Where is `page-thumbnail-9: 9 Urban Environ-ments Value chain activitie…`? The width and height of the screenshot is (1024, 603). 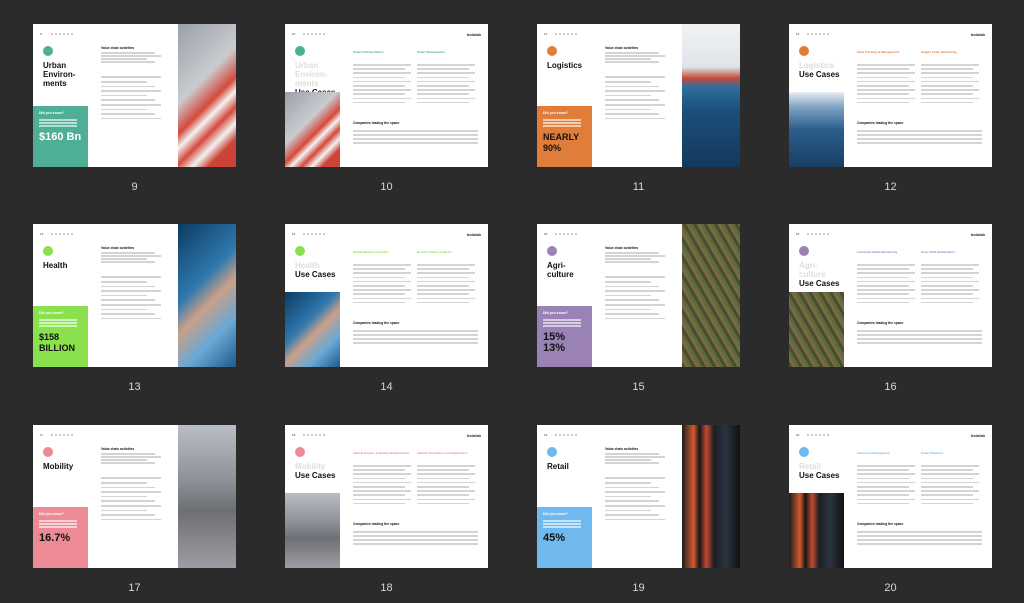 page-thumbnail-9: 9 Urban Environ-ments Value chain activitie… is located at coordinates (134, 108).